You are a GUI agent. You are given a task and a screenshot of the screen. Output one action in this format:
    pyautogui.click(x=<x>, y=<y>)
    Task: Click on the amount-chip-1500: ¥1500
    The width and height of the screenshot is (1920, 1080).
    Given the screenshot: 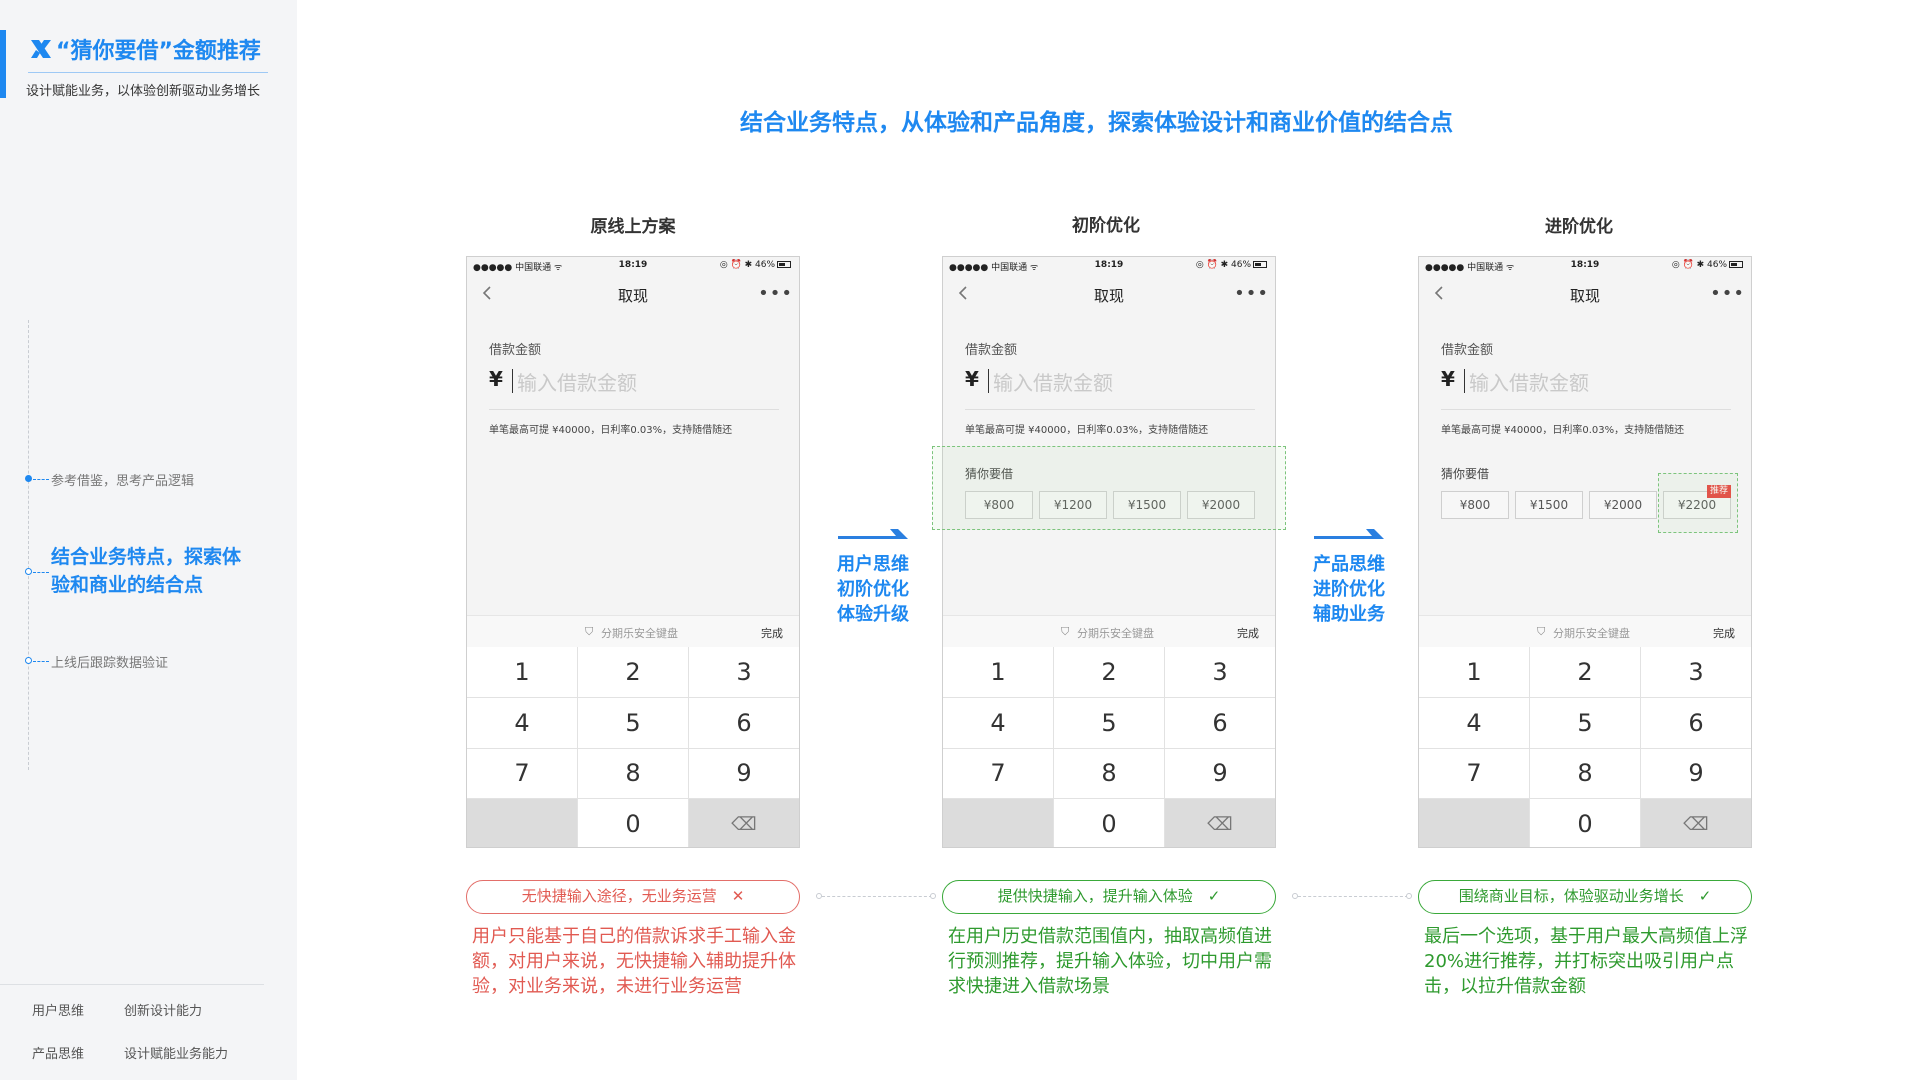 What is the action you would take?
    pyautogui.click(x=1549, y=505)
    